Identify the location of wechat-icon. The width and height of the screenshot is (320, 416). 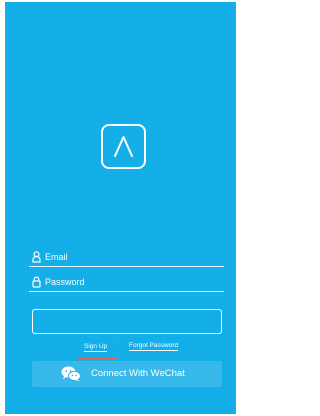
(71, 374).